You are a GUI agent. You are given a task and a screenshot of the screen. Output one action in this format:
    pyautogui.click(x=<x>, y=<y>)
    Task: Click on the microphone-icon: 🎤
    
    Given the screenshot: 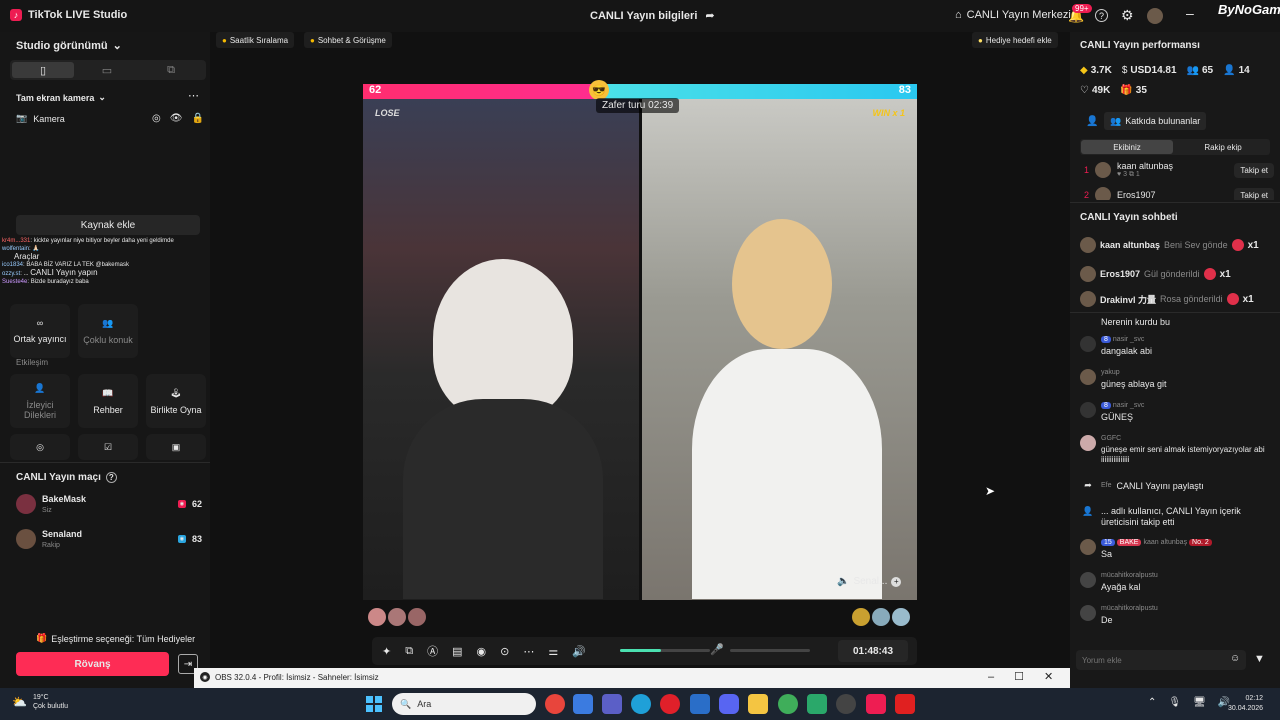 What is the action you would take?
    pyautogui.click(x=717, y=649)
    